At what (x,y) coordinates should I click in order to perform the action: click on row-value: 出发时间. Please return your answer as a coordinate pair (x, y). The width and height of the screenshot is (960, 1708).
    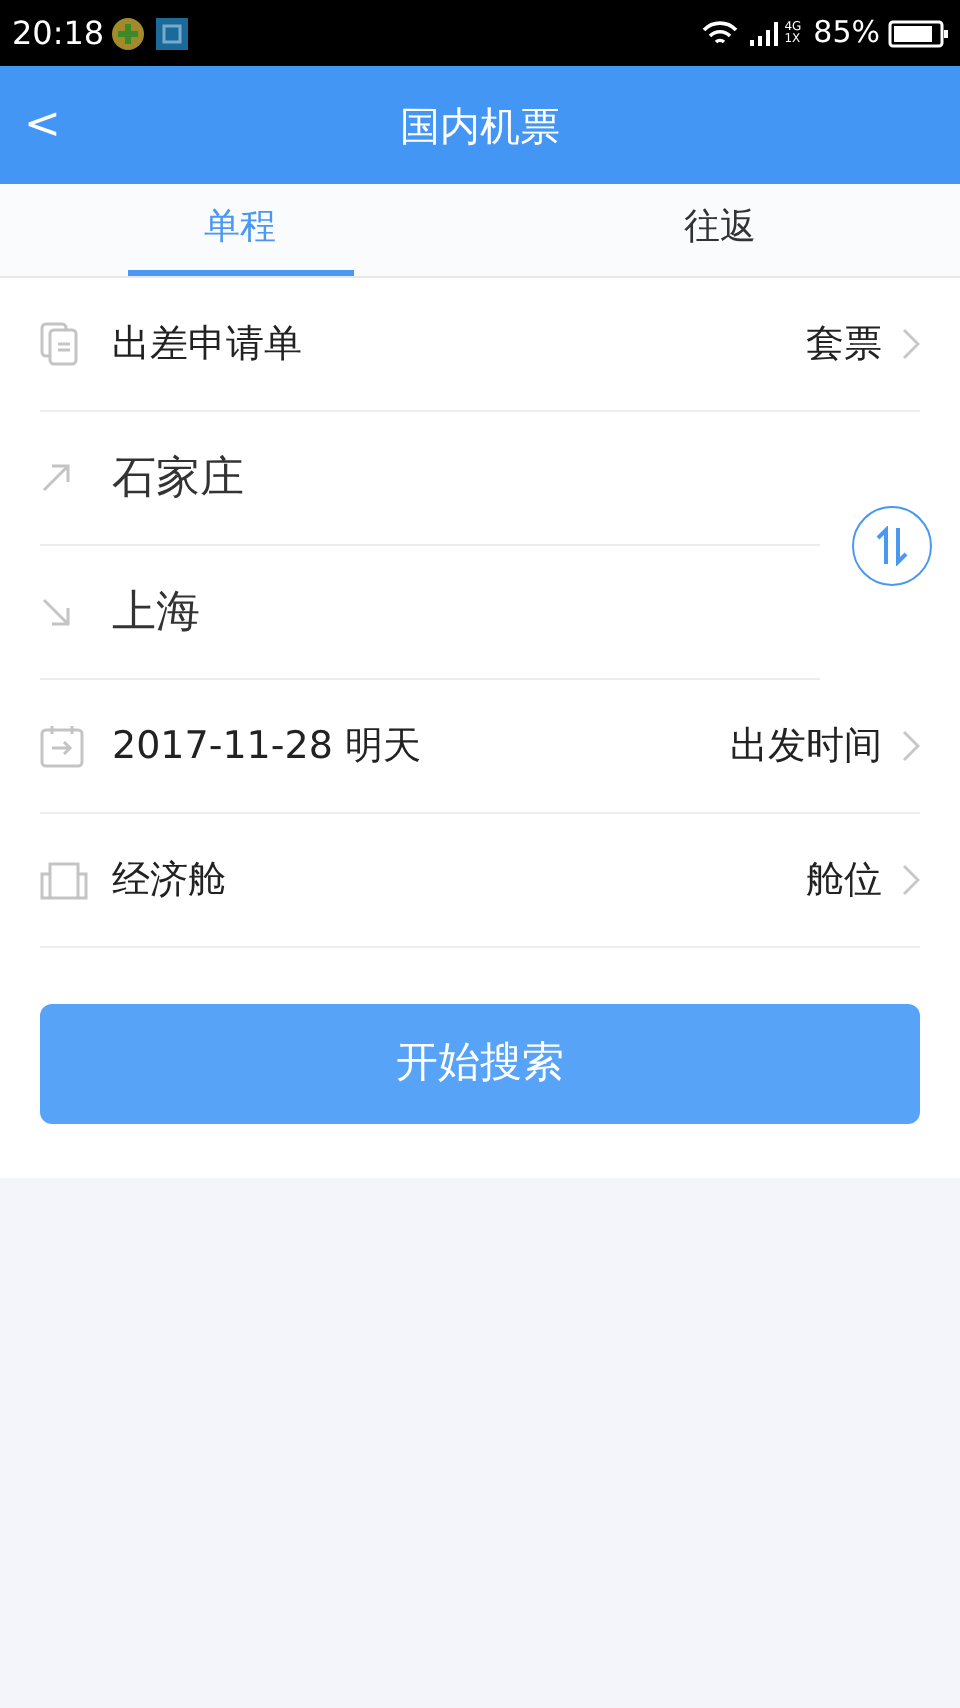
    Looking at the image, I should click on (806, 746).